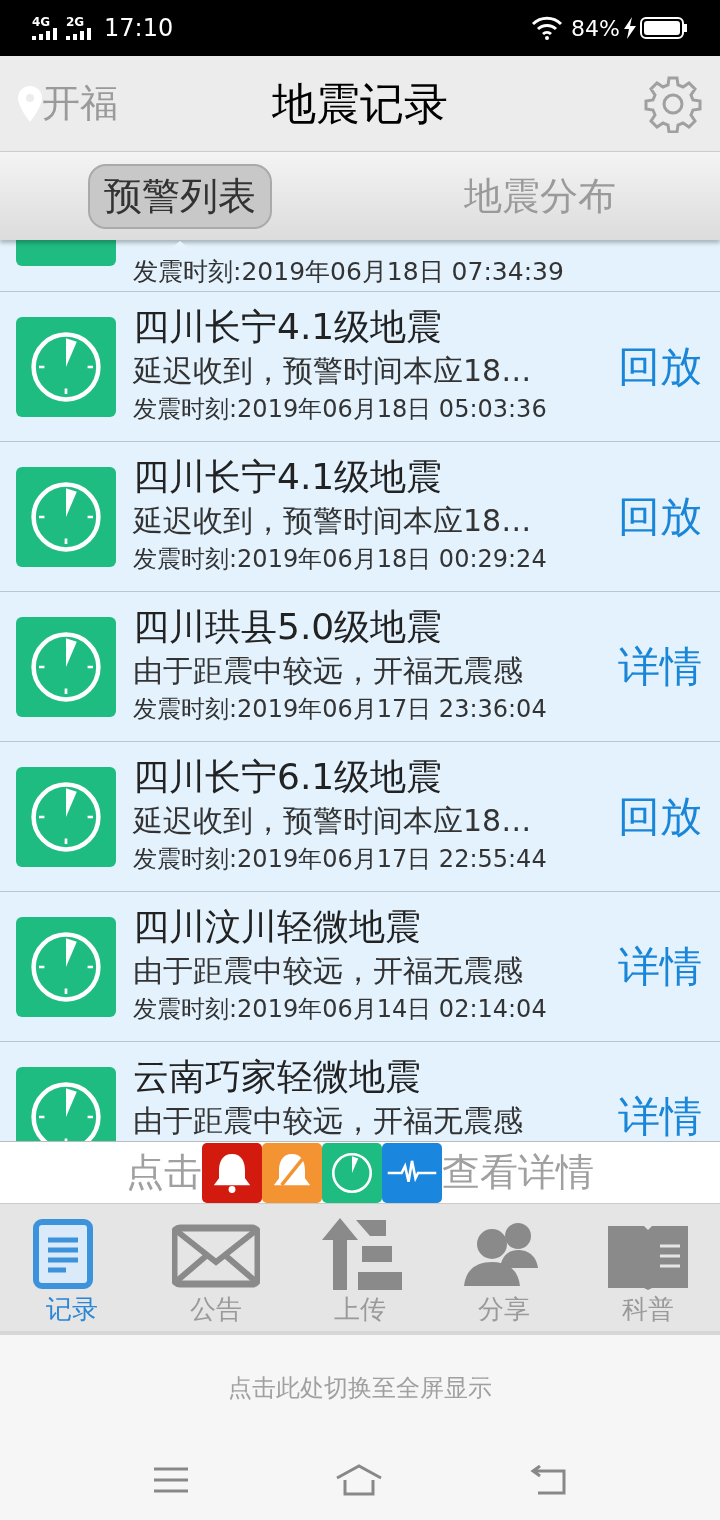 Image resolution: width=720 pixels, height=1520 pixels. What do you see at coordinates (547, 28) in the screenshot?
I see `wifi-icon` at bounding box center [547, 28].